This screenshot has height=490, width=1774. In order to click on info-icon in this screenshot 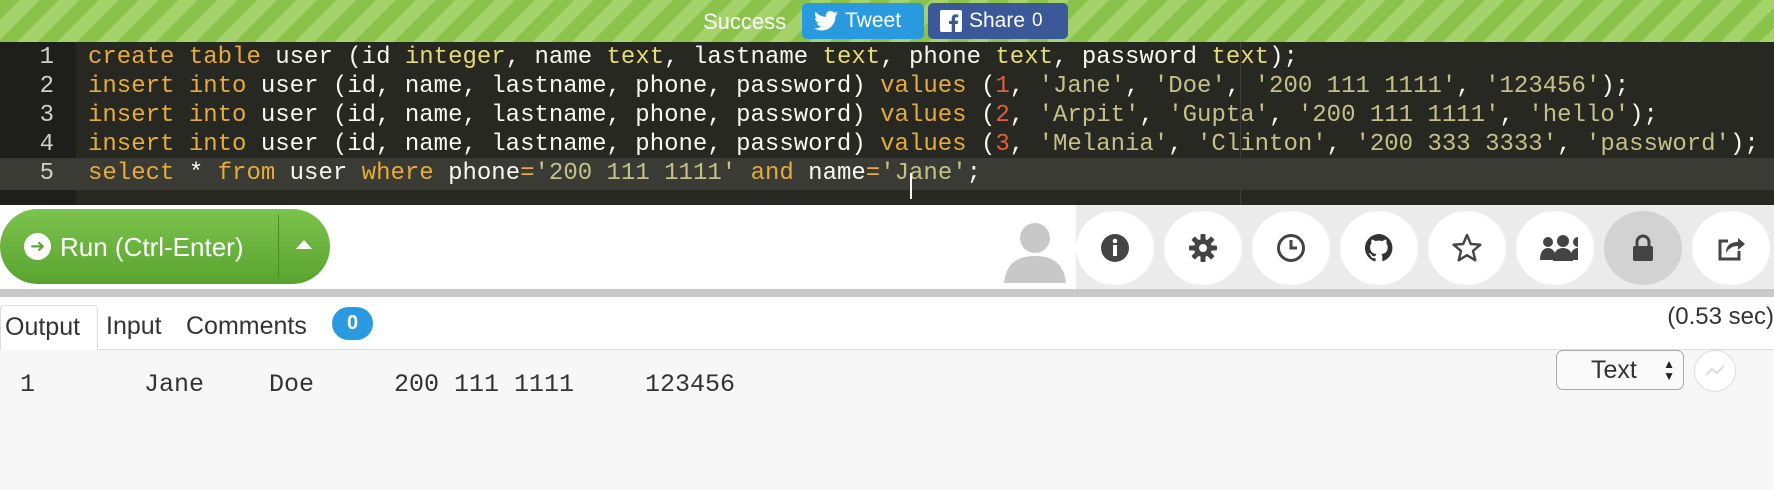, I will do `click(1115, 248)`.